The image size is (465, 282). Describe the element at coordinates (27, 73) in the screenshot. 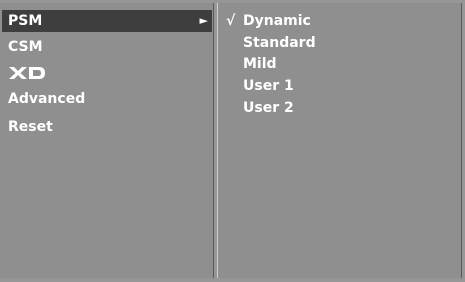

I see `xd-logo-icon: XD` at that location.